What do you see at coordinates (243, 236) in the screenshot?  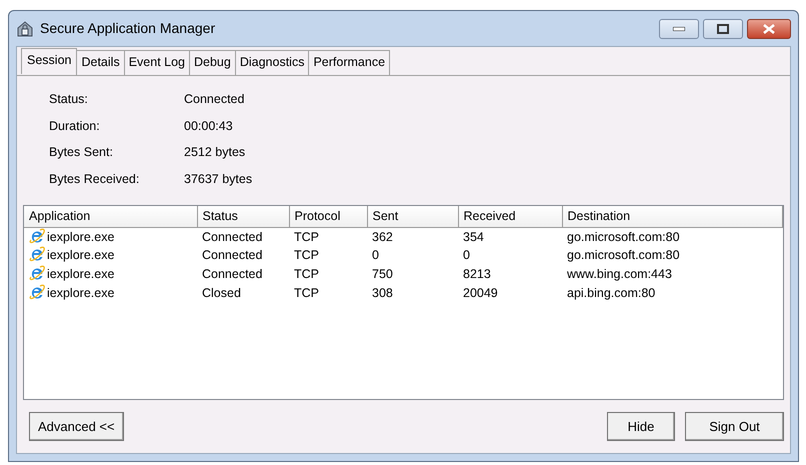 I see `table-cell: Connected` at bounding box center [243, 236].